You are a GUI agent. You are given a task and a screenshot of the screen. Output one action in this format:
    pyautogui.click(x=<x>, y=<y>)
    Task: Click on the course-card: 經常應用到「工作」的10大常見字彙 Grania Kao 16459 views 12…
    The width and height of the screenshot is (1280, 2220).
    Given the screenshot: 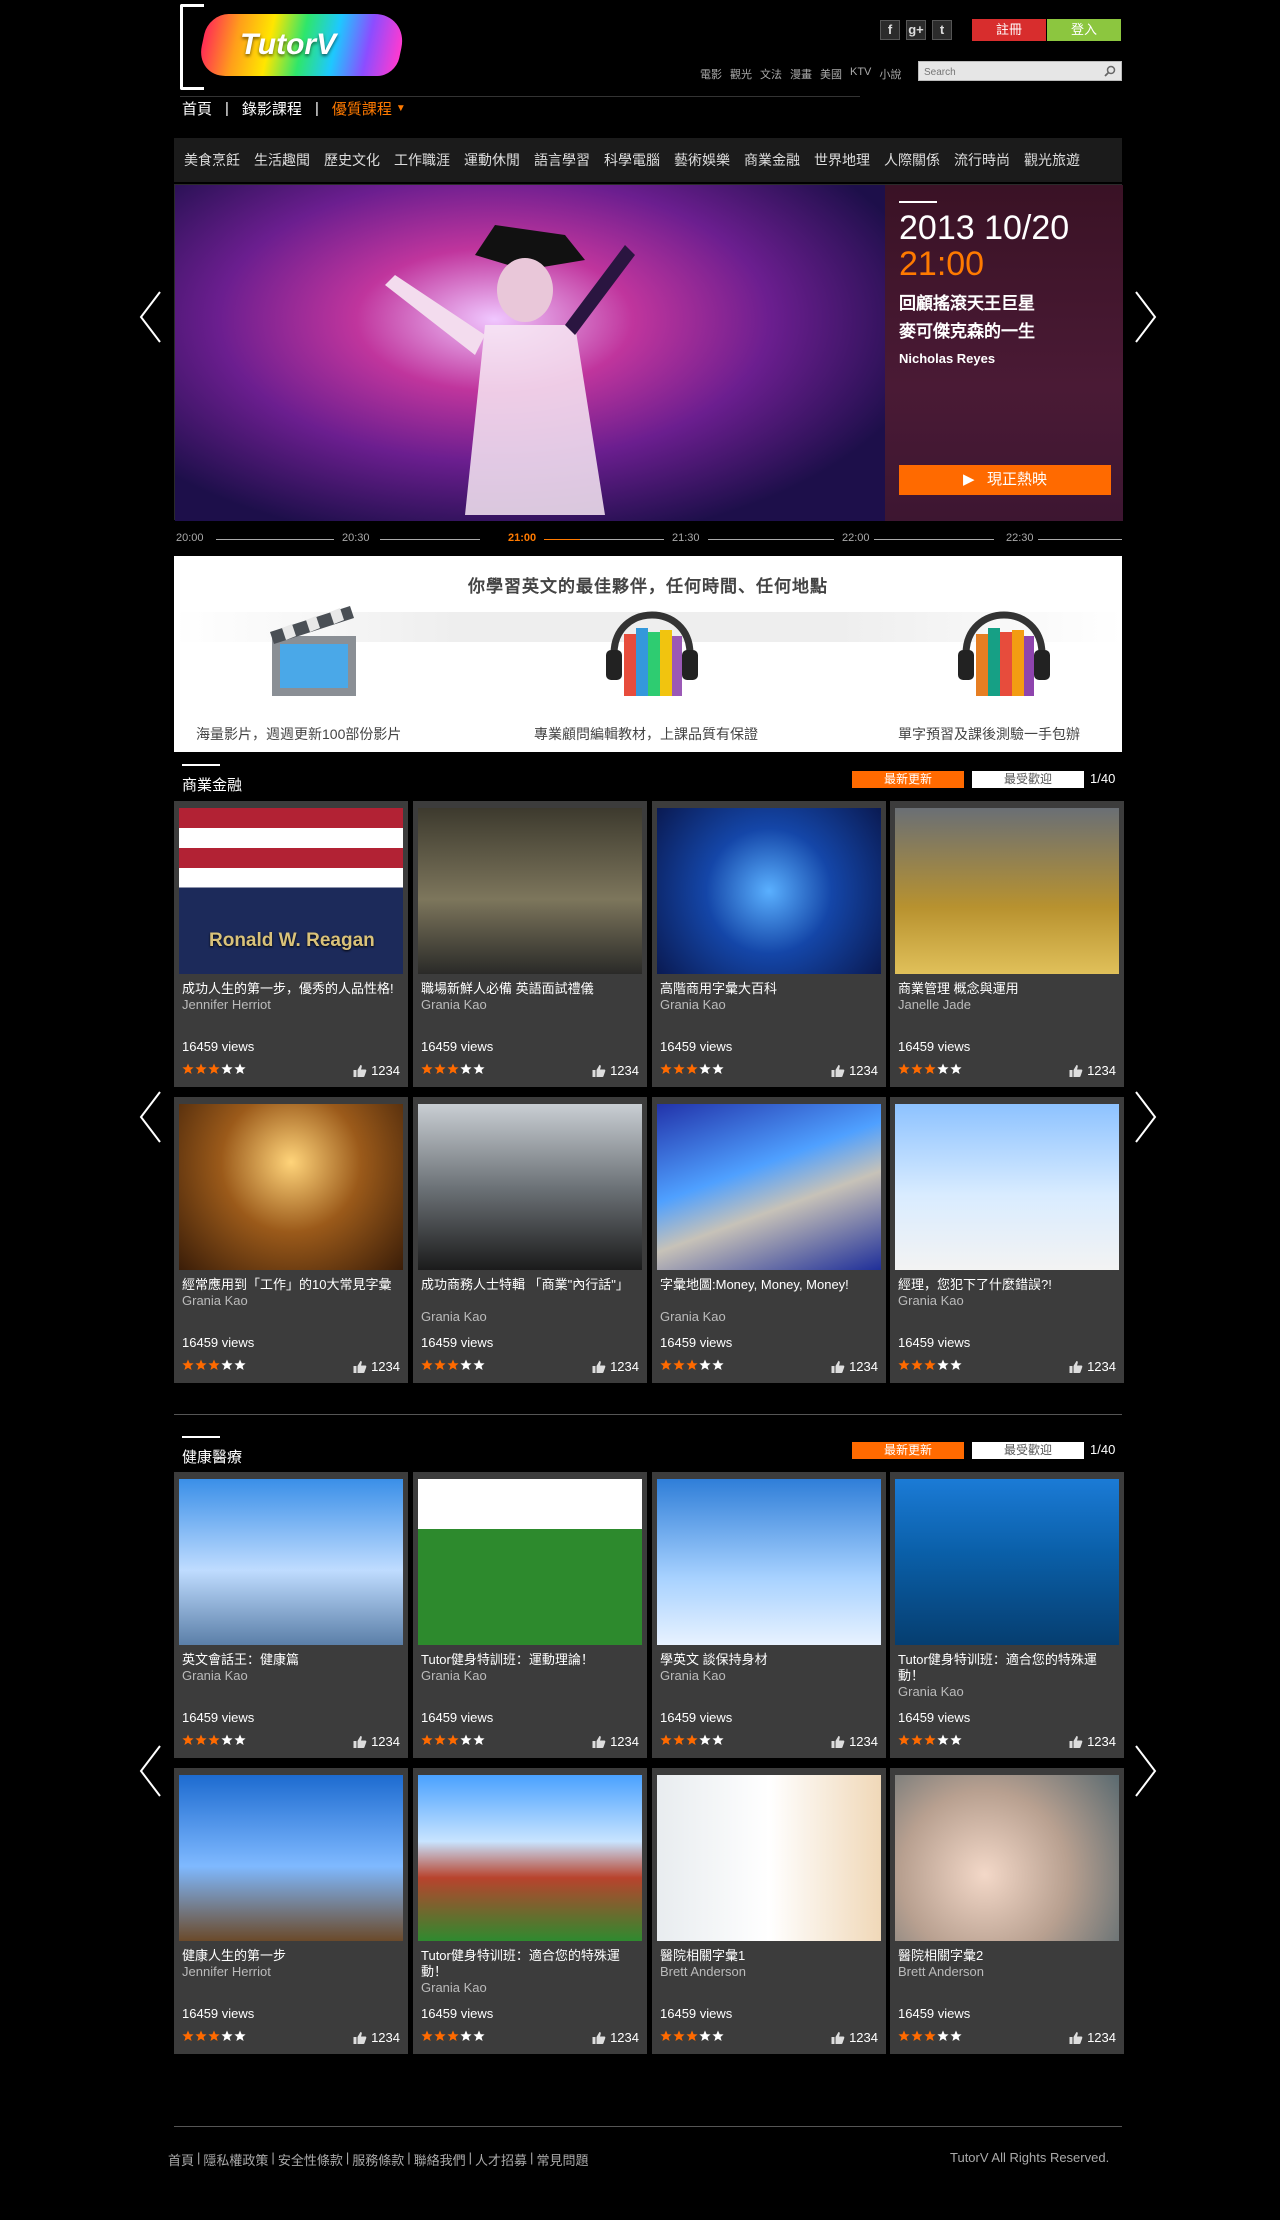 What is the action you would take?
    pyautogui.click(x=291, y=1240)
    